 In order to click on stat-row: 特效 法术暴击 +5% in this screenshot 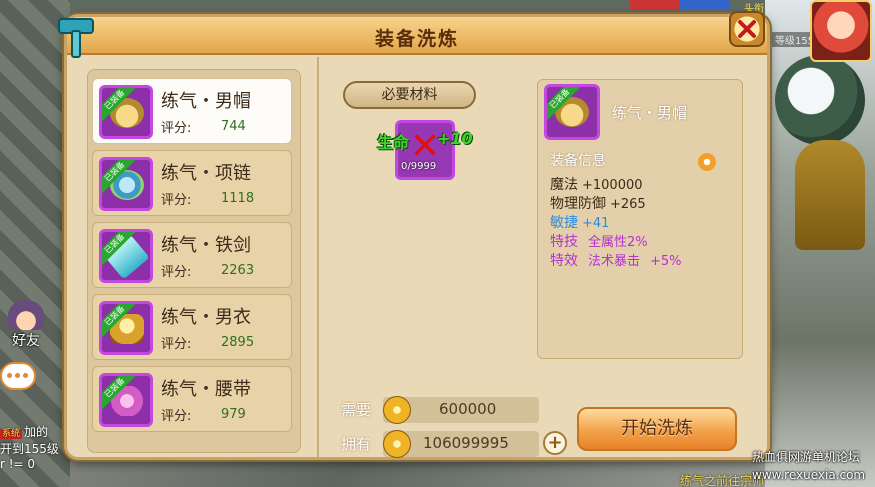, I will do `click(616, 260)`.